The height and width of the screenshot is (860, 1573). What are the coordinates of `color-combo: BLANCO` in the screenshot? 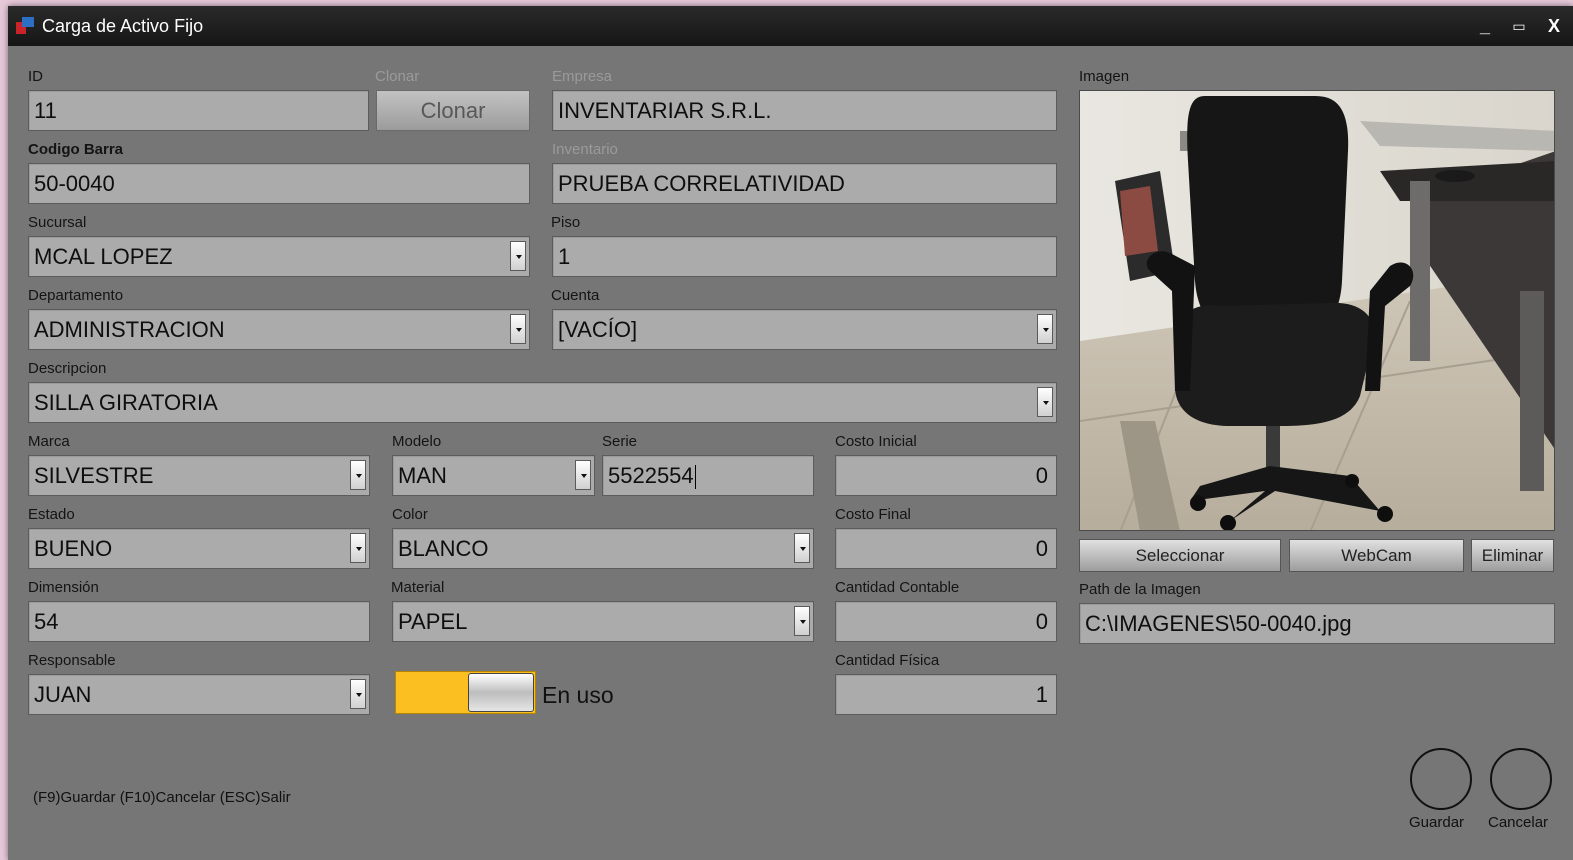 It's located at (603, 548).